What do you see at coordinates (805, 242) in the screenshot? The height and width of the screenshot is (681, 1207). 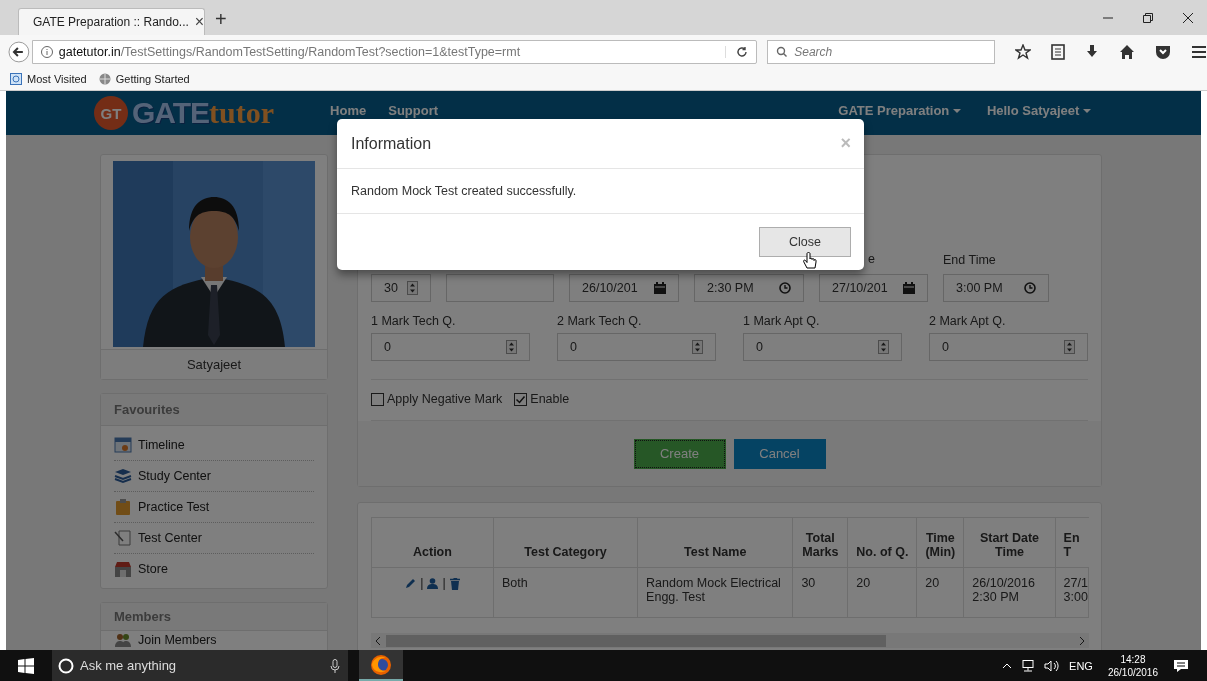 I see `close-button: Close` at bounding box center [805, 242].